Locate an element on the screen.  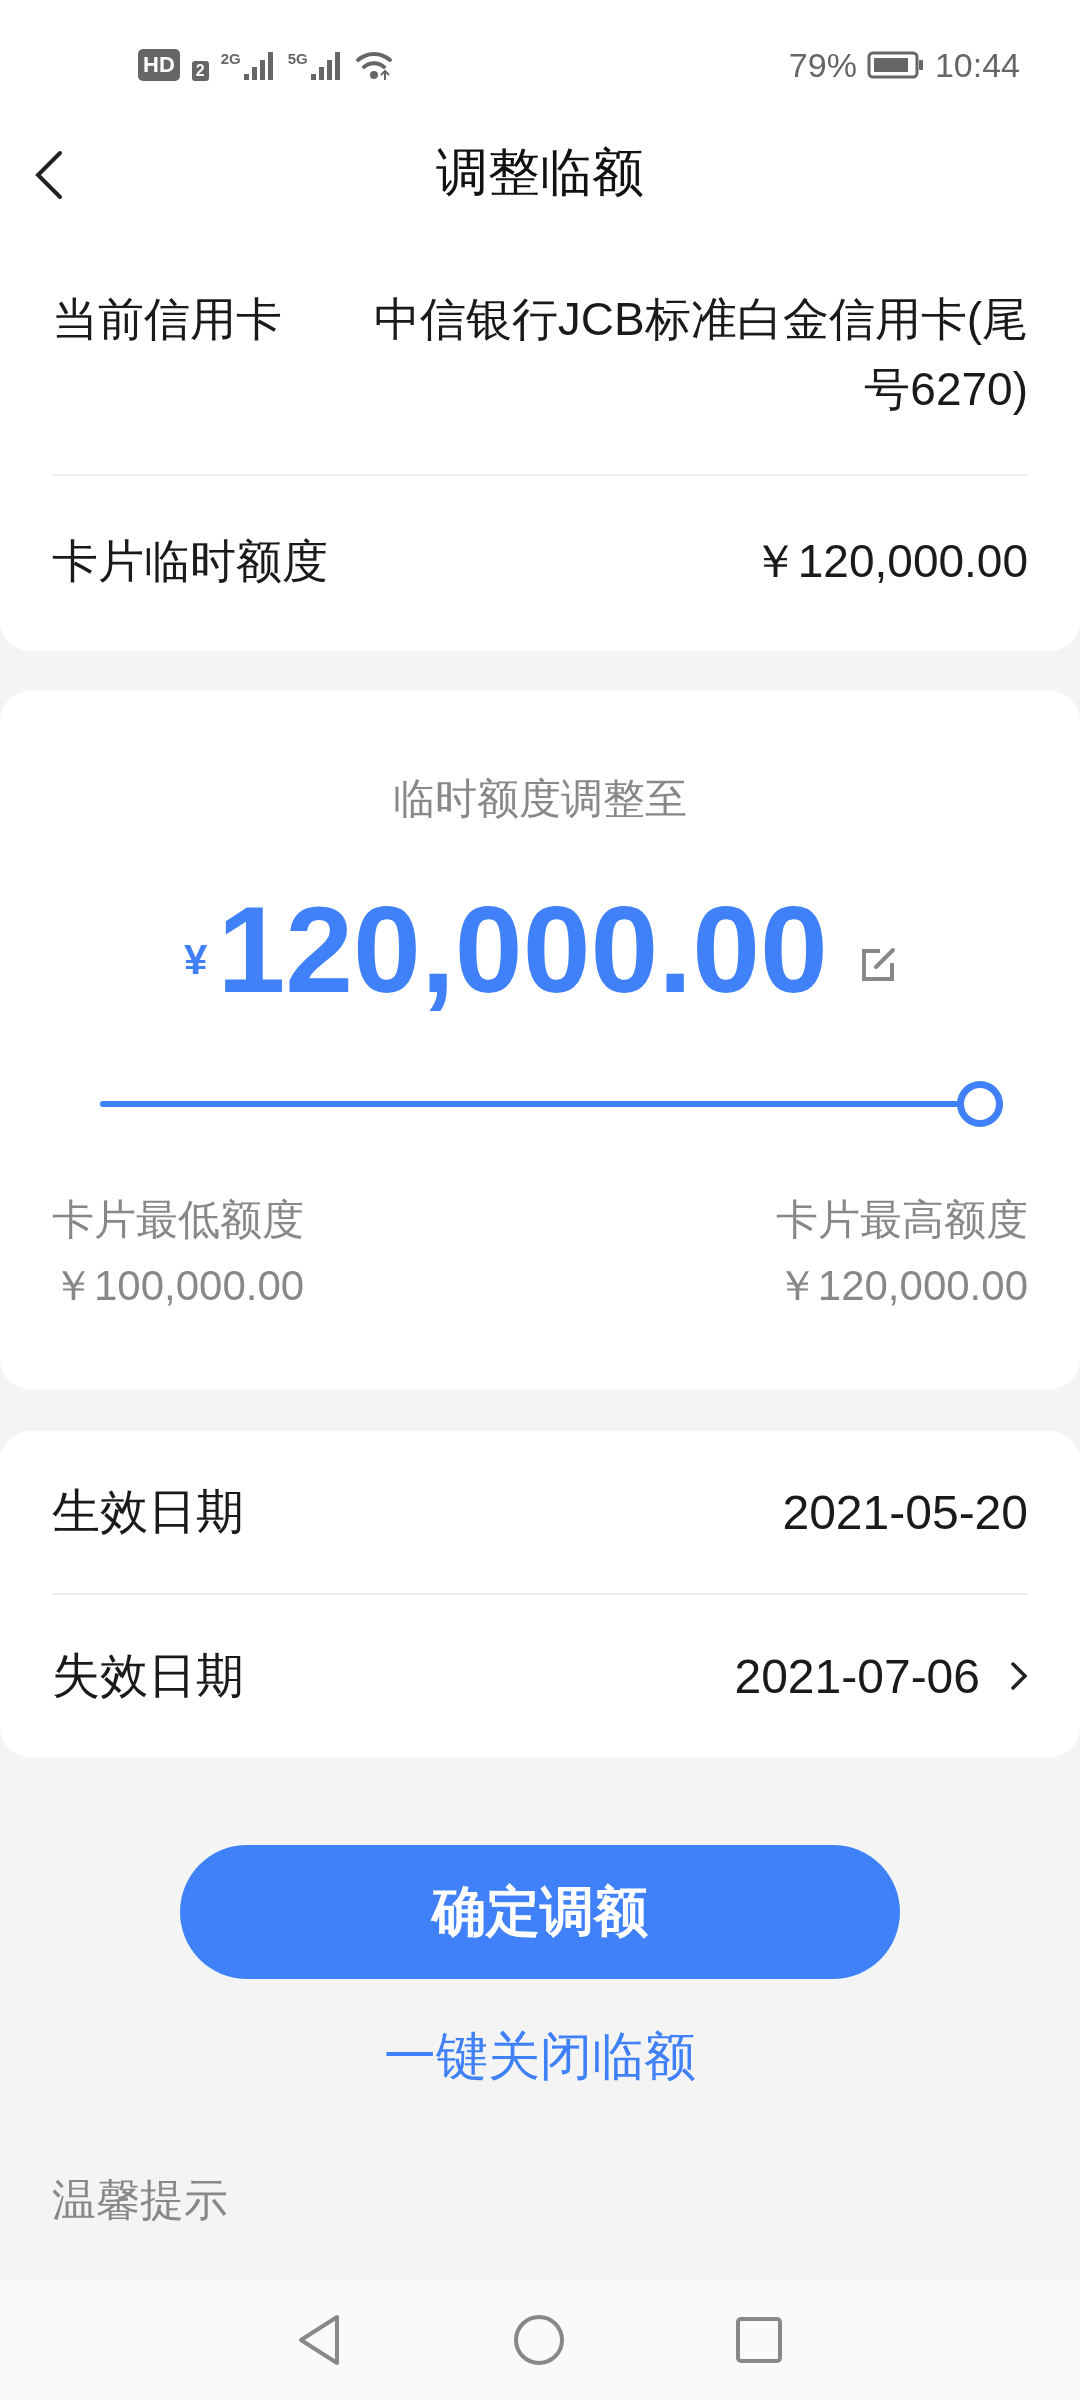
amount-value: 120,000.00 is located at coordinates (522, 950).